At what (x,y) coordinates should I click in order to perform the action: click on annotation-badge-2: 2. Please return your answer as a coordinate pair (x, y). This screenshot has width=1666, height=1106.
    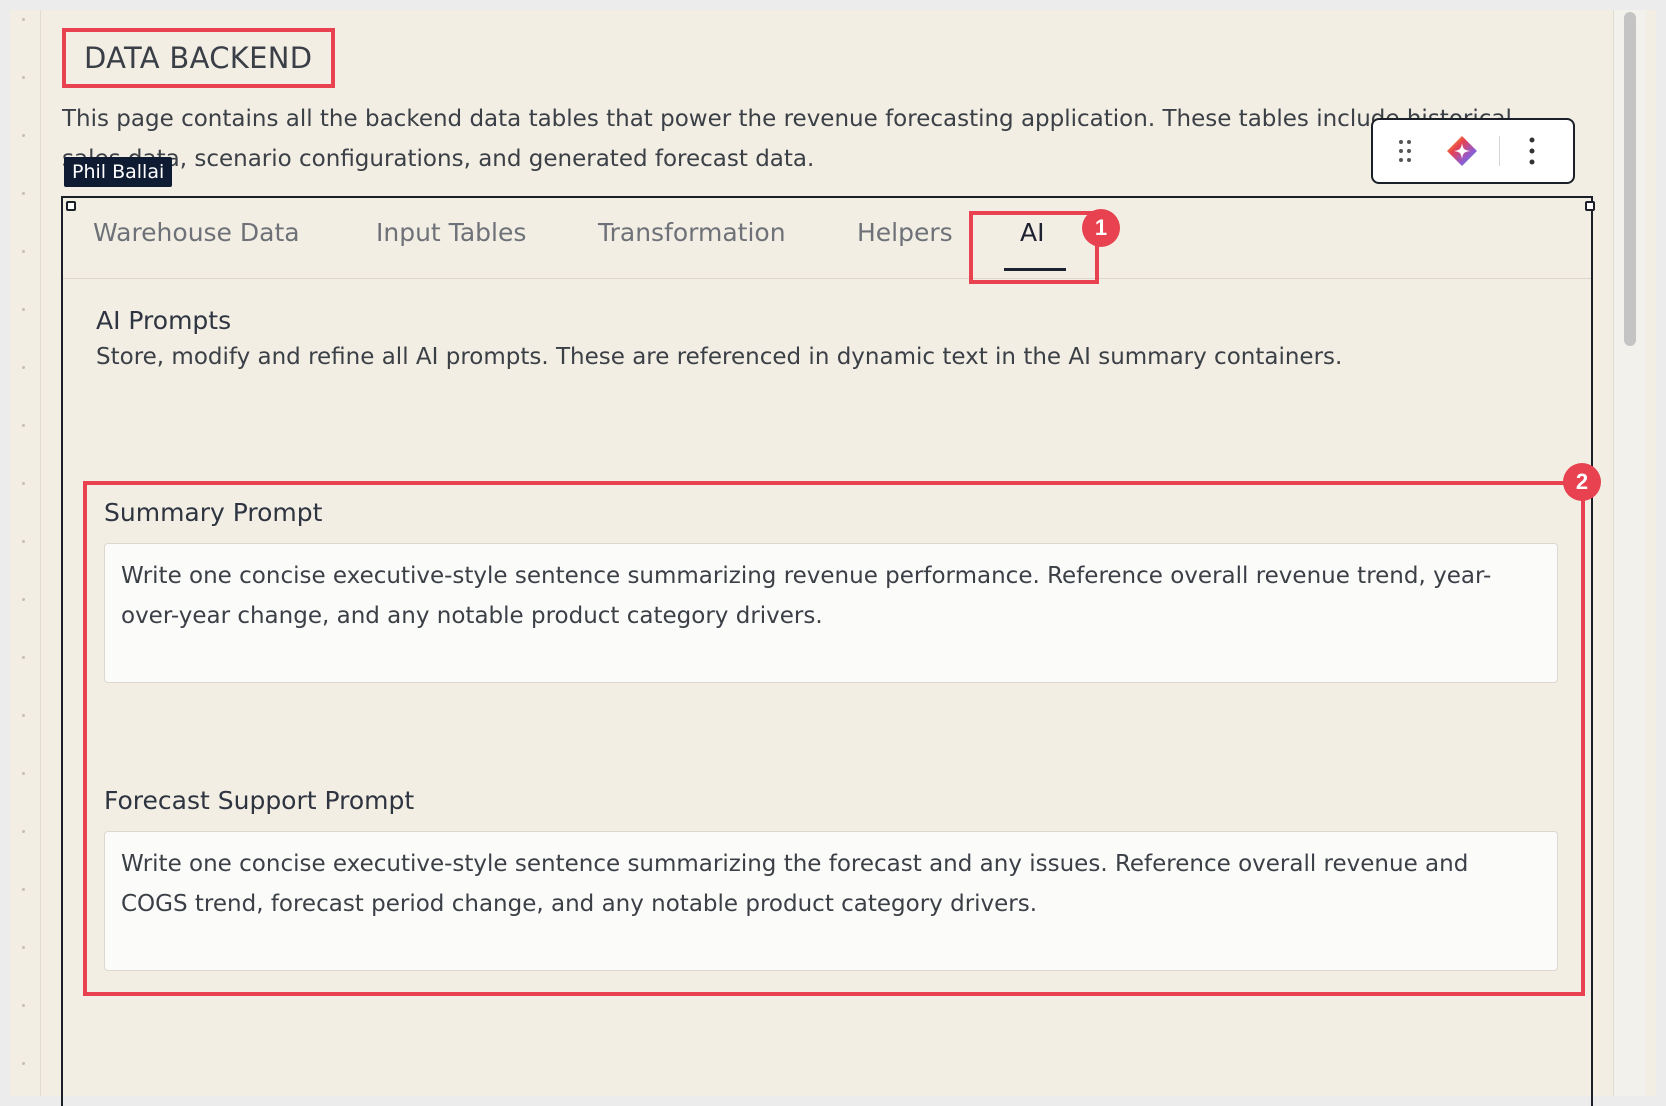
    Looking at the image, I should click on (1582, 482).